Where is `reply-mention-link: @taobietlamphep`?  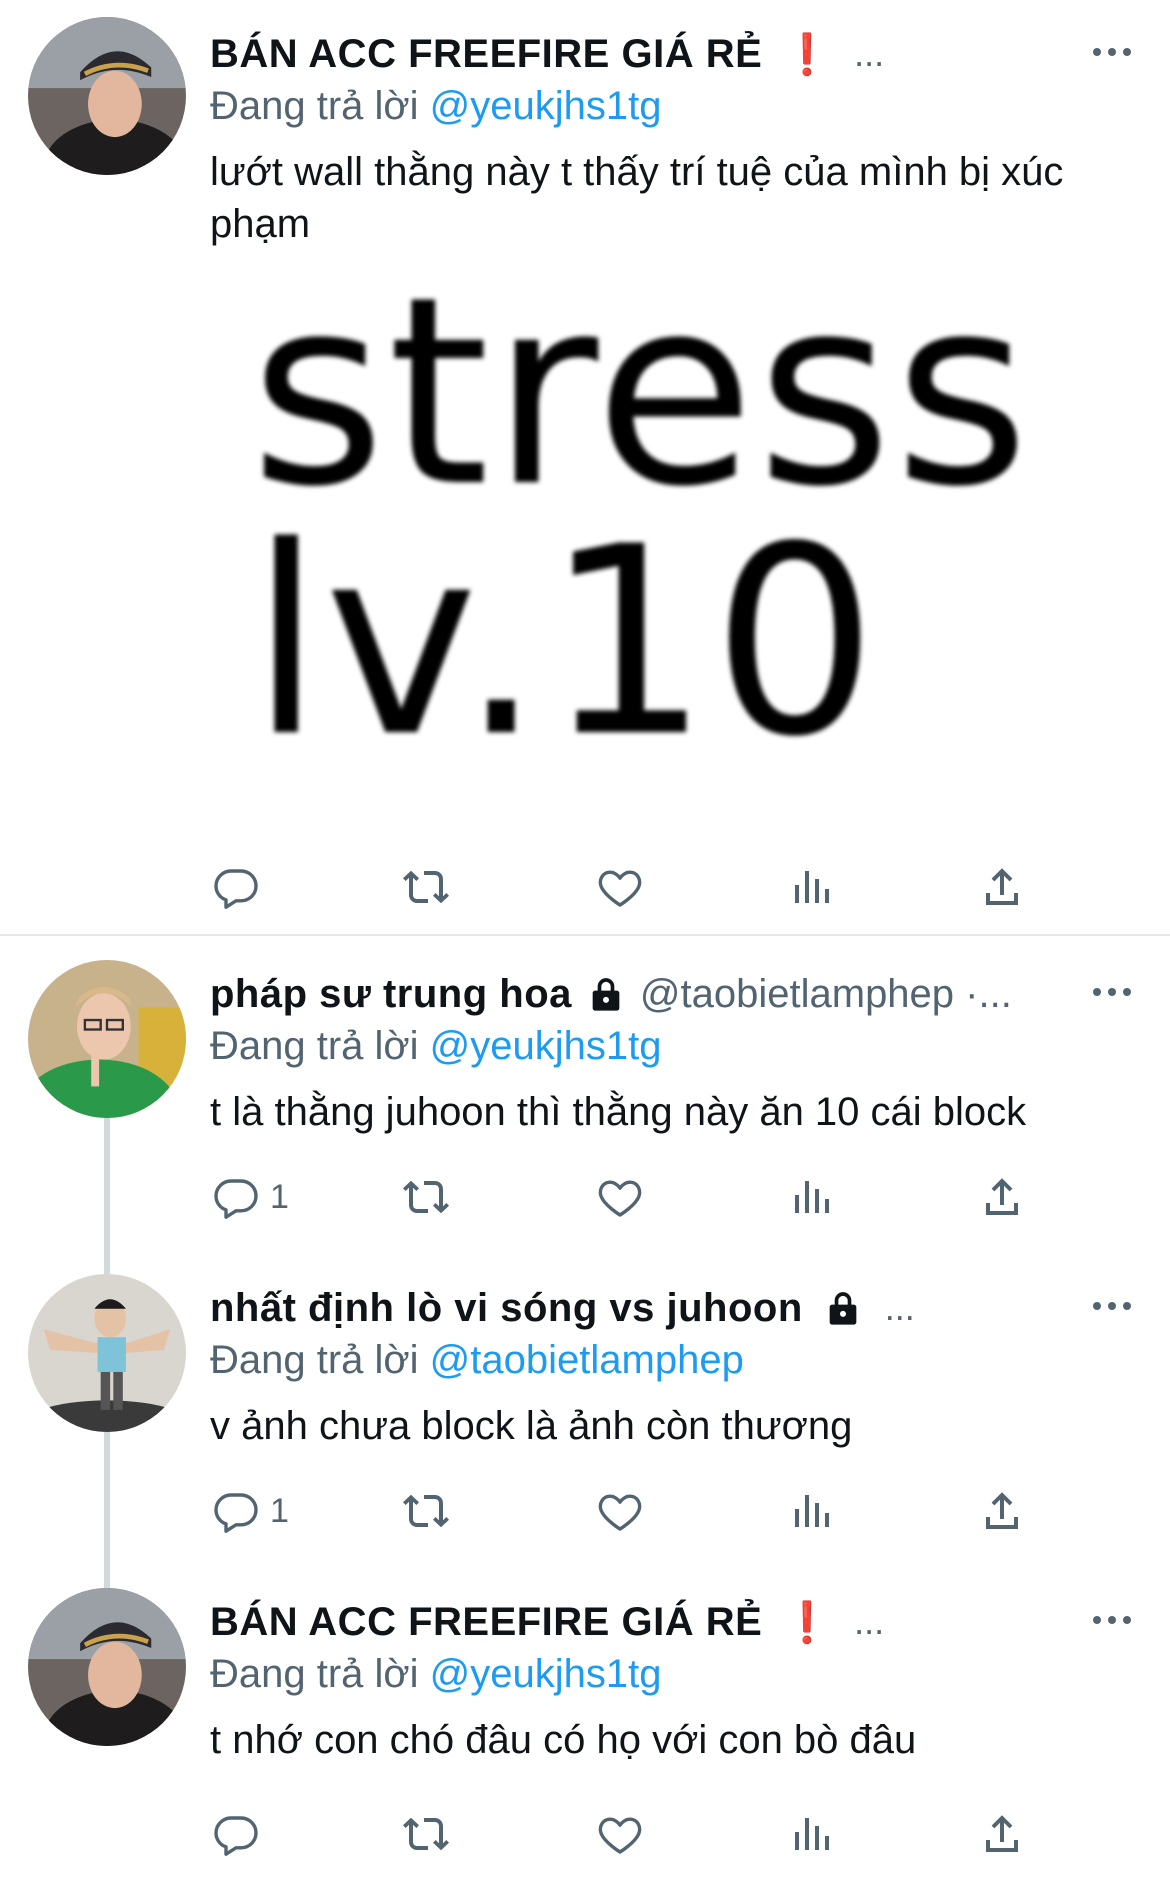
reply-mention-link: @taobietlamphep is located at coordinates (587, 1360).